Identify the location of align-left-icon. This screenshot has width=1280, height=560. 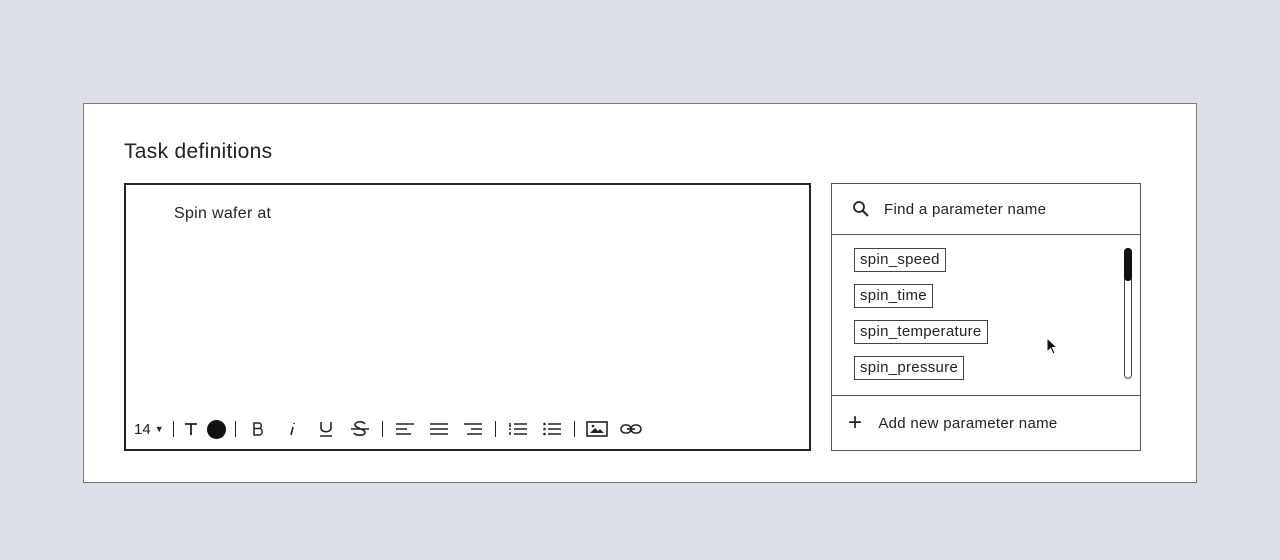
(404, 429).